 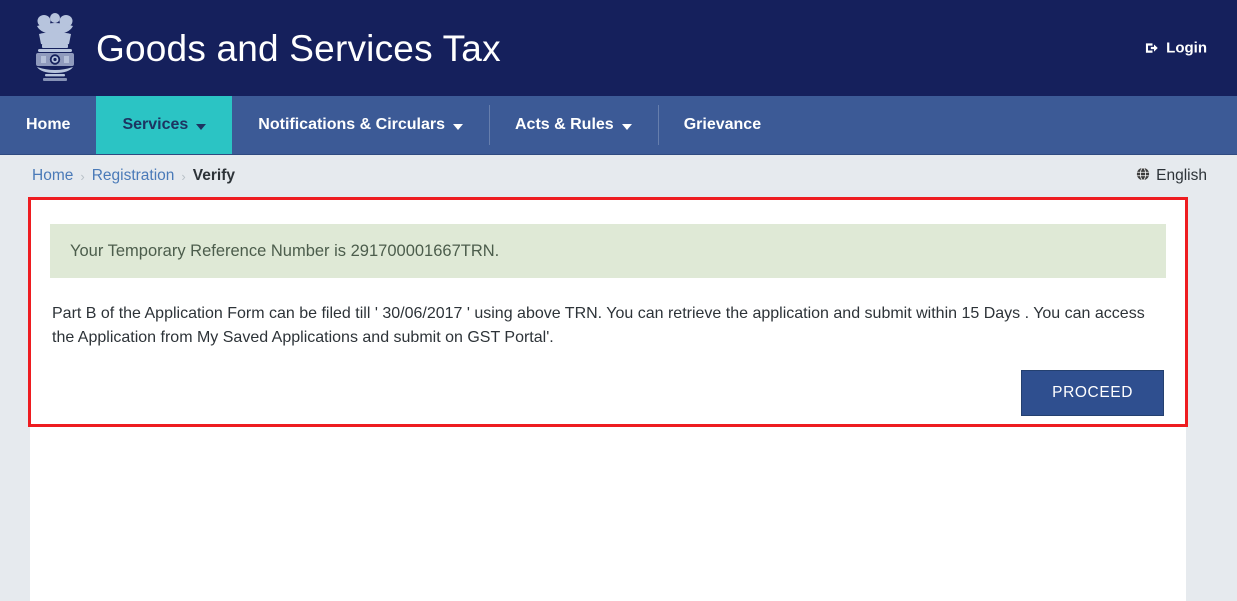 What do you see at coordinates (1143, 176) in the screenshot?
I see `globe-icon` at bounding box center [1143, 176].